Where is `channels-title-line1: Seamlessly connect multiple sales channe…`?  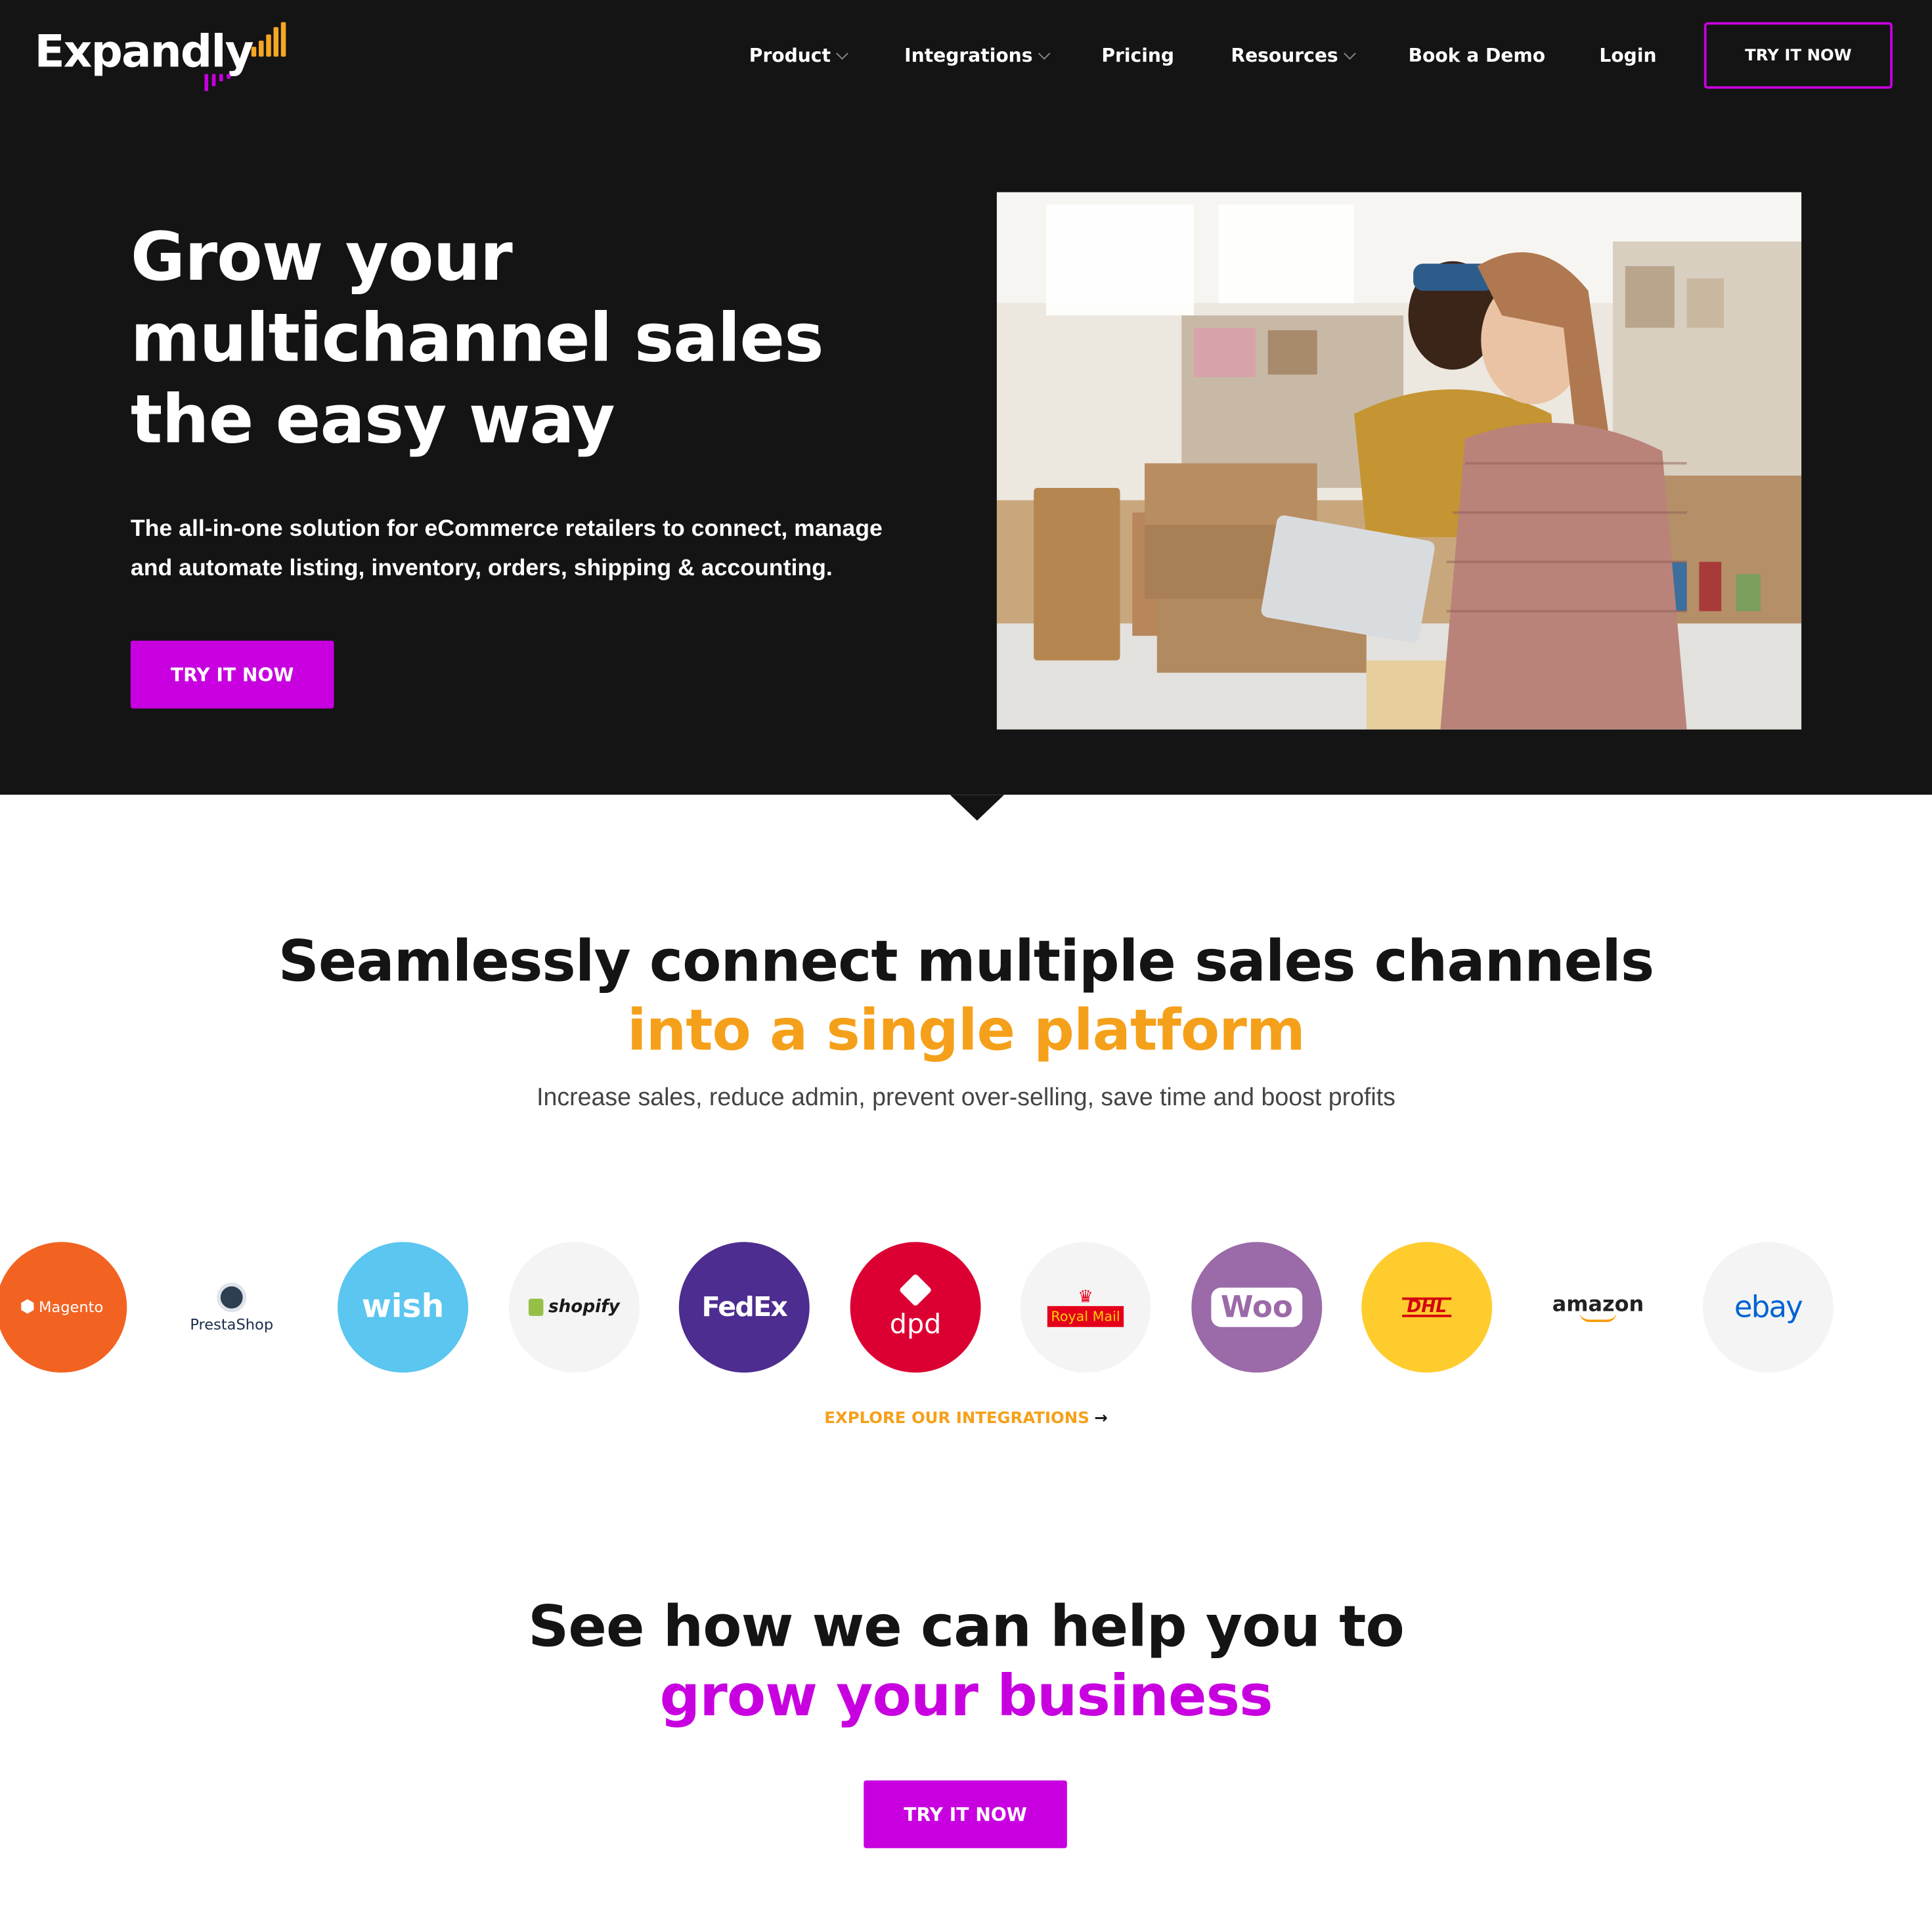
channels-title-line1: Seamlessly connect multiple sales channe… is located at coordinates (966, 961).